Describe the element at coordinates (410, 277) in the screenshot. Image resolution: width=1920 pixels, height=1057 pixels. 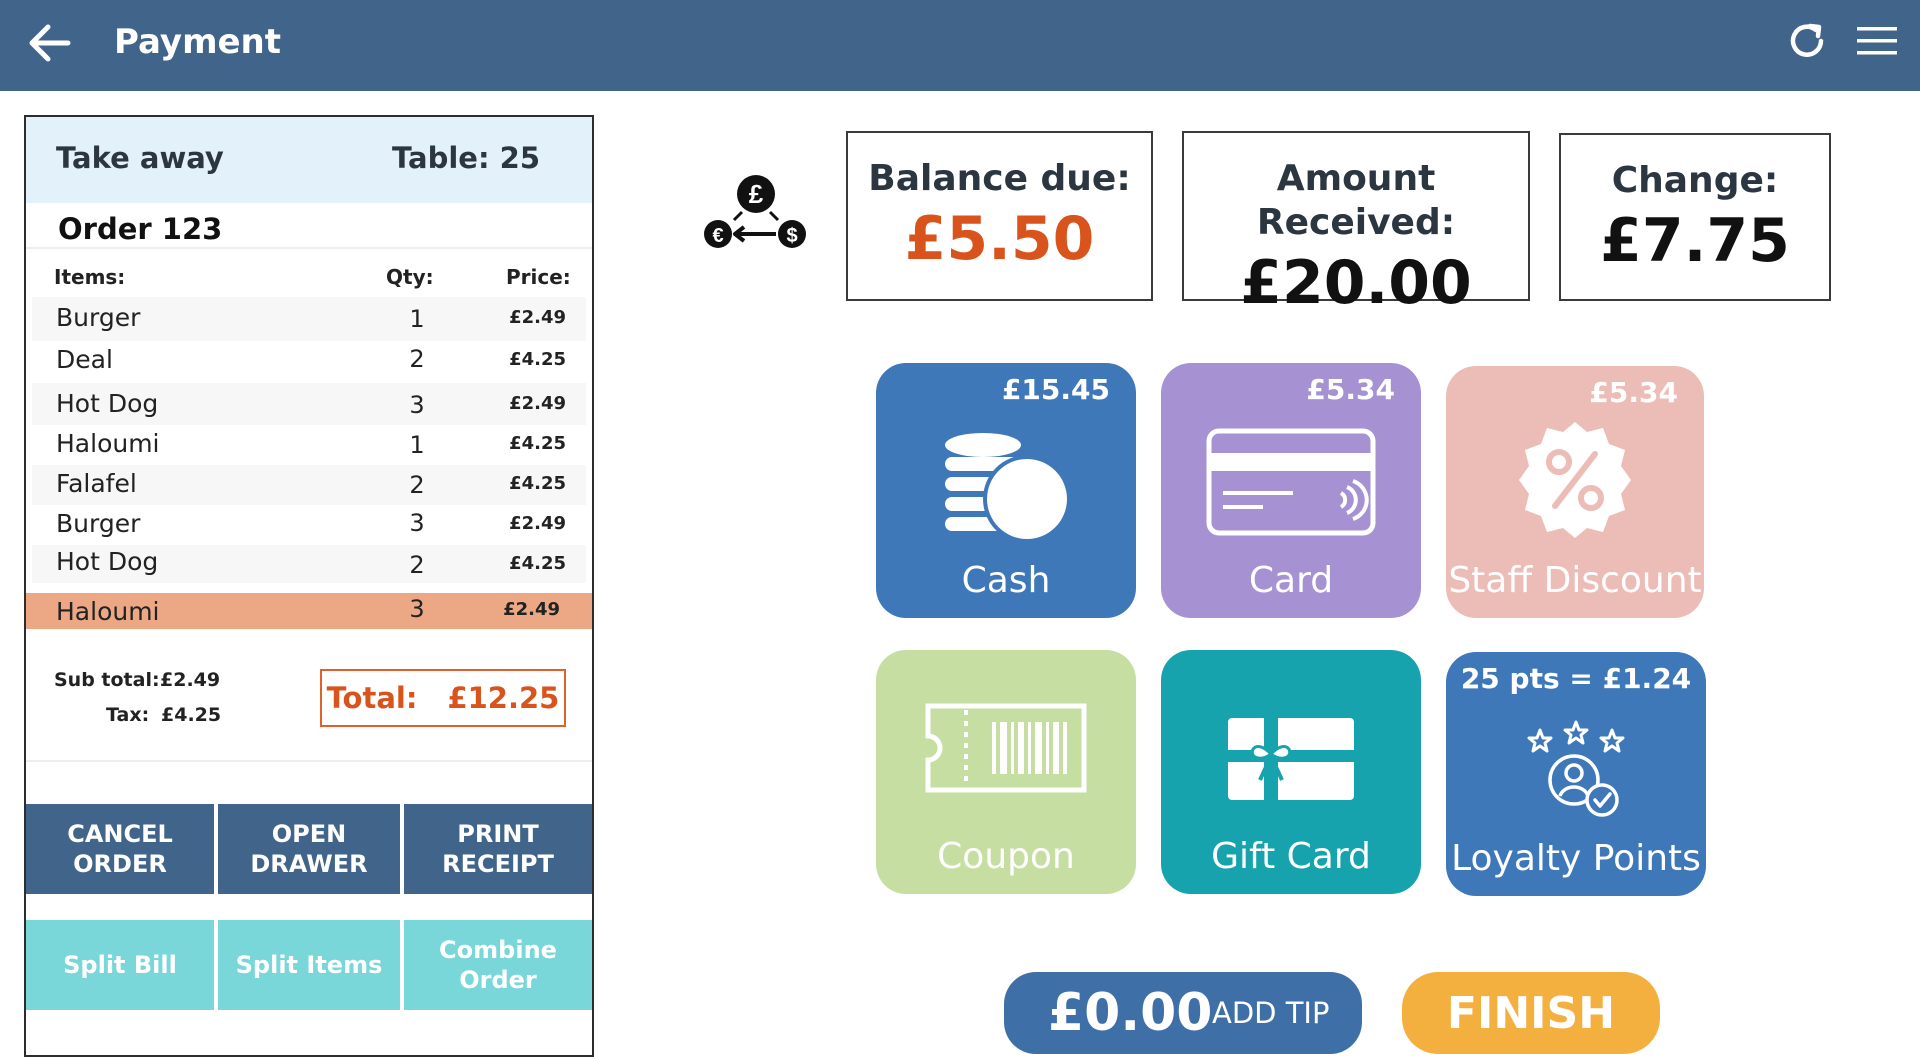
I see `qty-column-header: Qty:` at that location.